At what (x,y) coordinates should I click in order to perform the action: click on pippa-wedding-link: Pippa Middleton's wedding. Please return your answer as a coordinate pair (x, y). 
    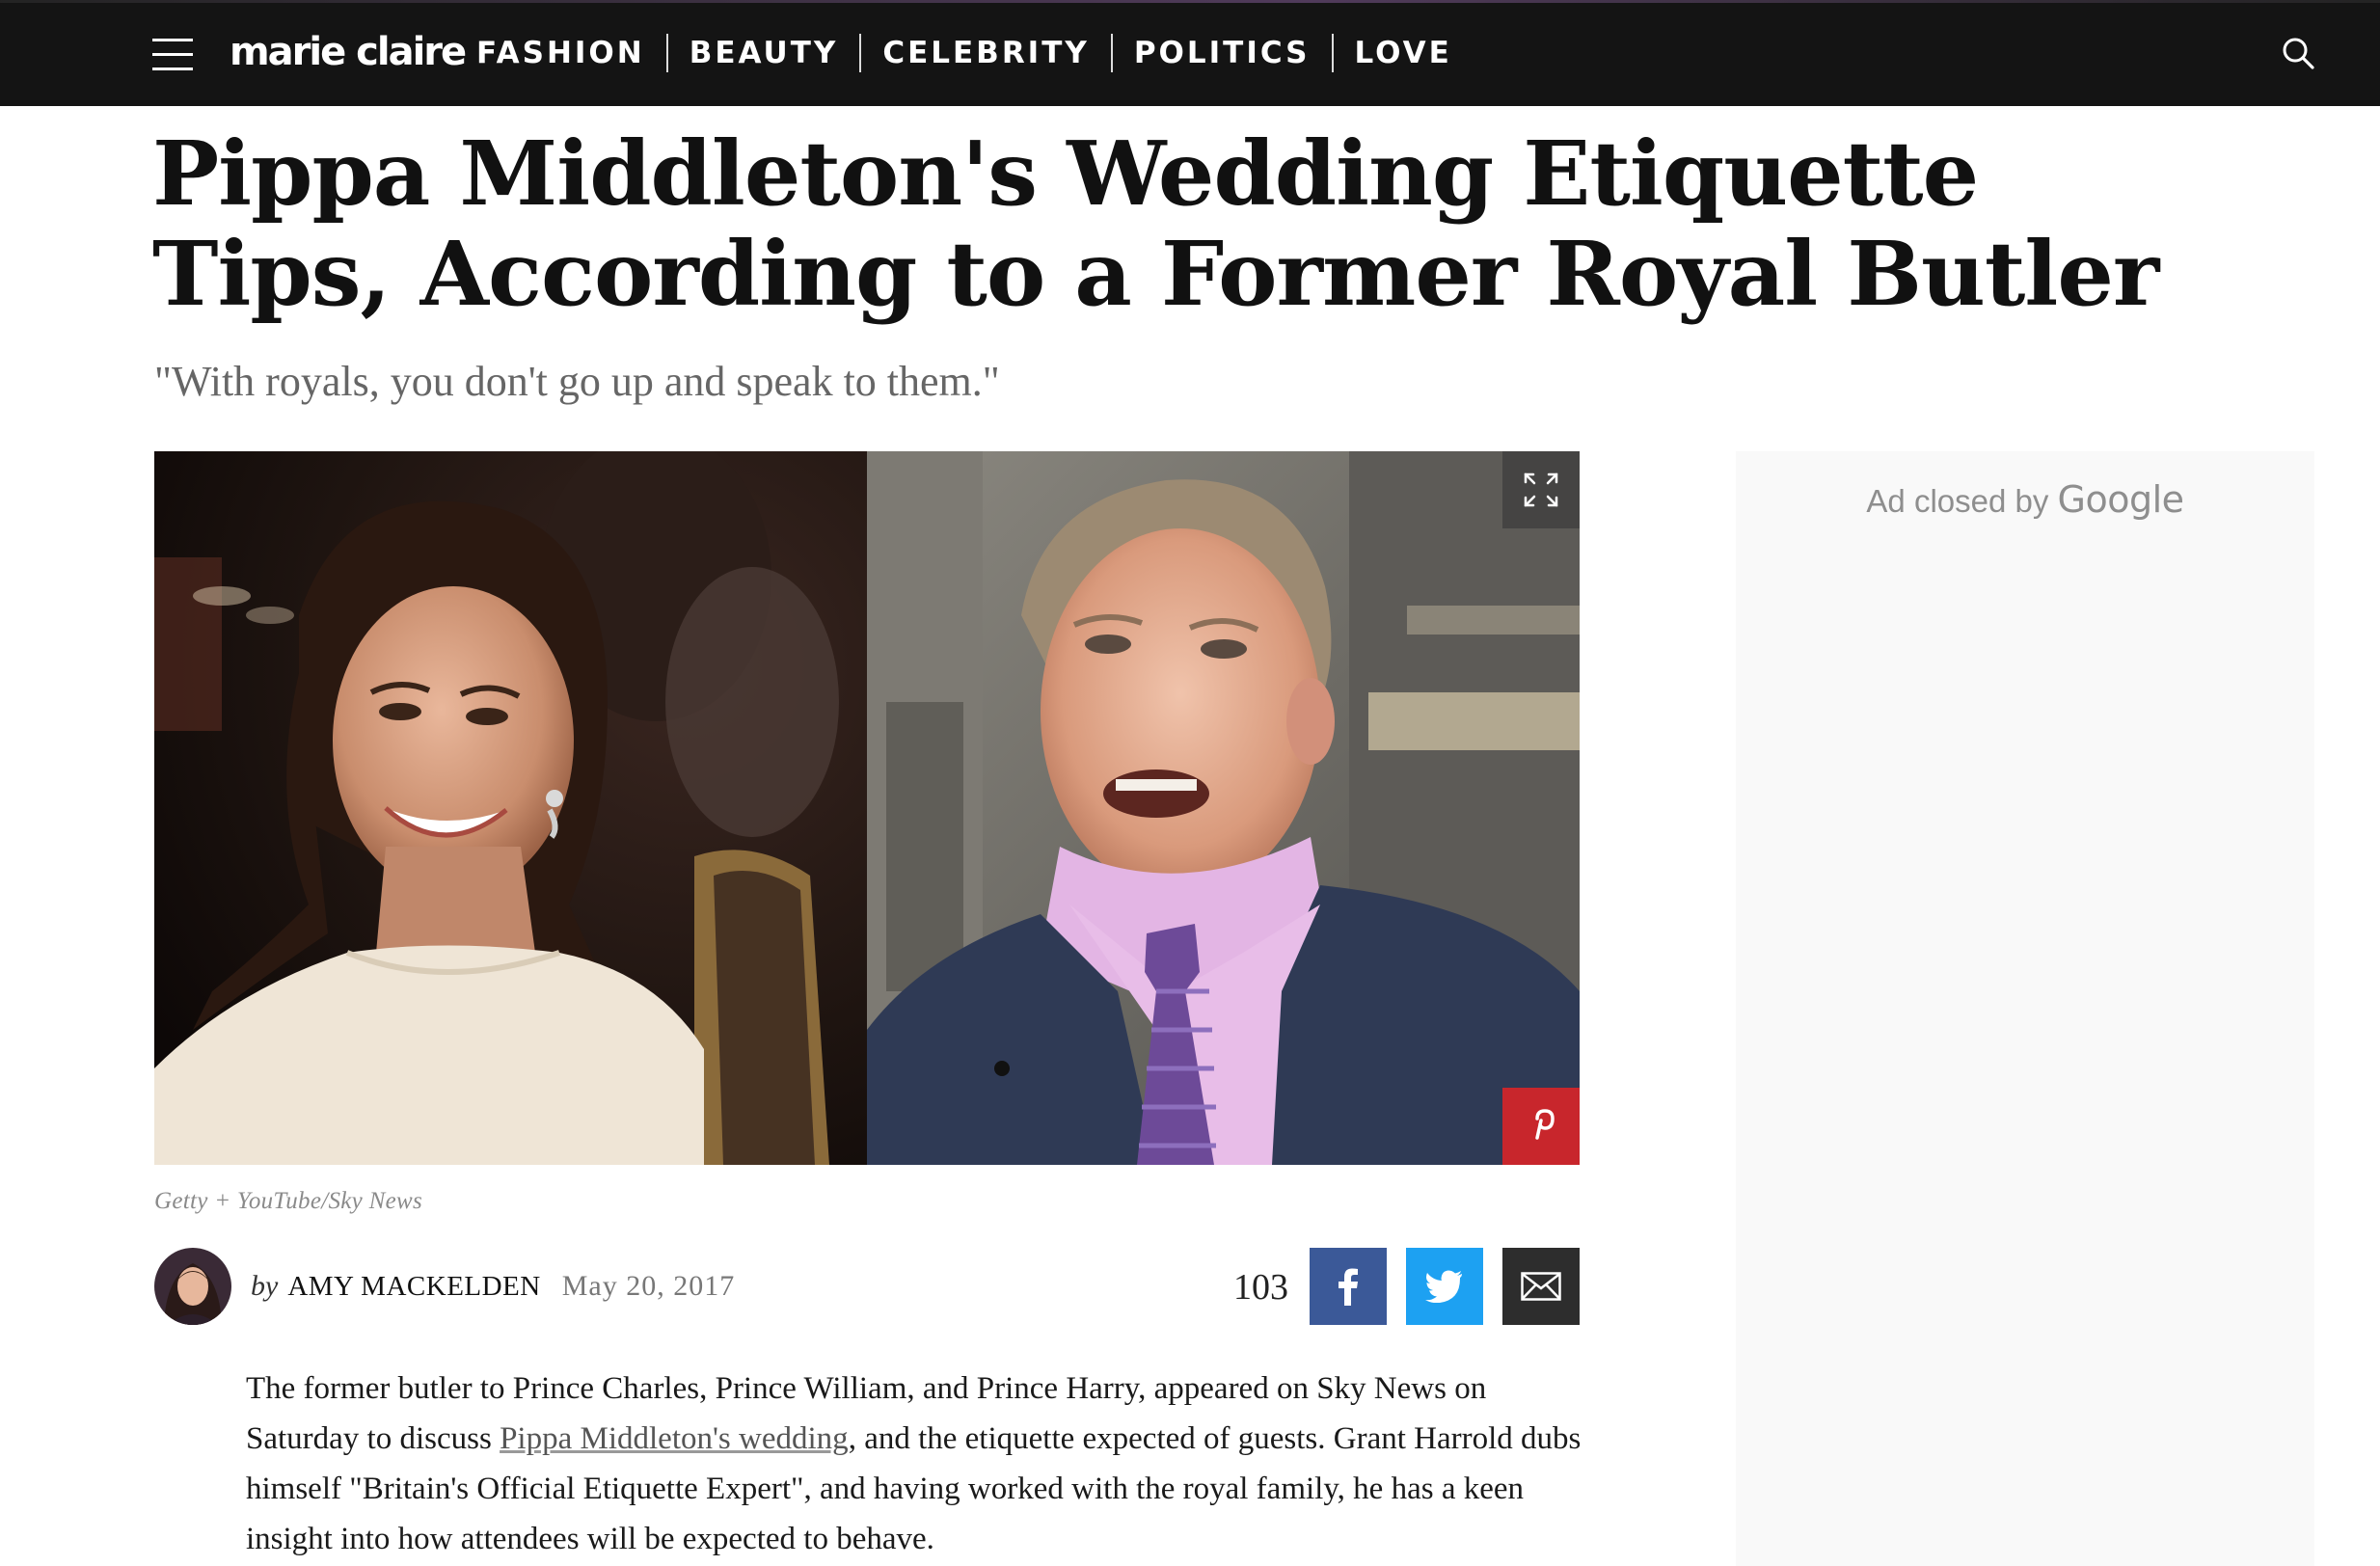
    Looking at the image, I should click on (675, 1438).